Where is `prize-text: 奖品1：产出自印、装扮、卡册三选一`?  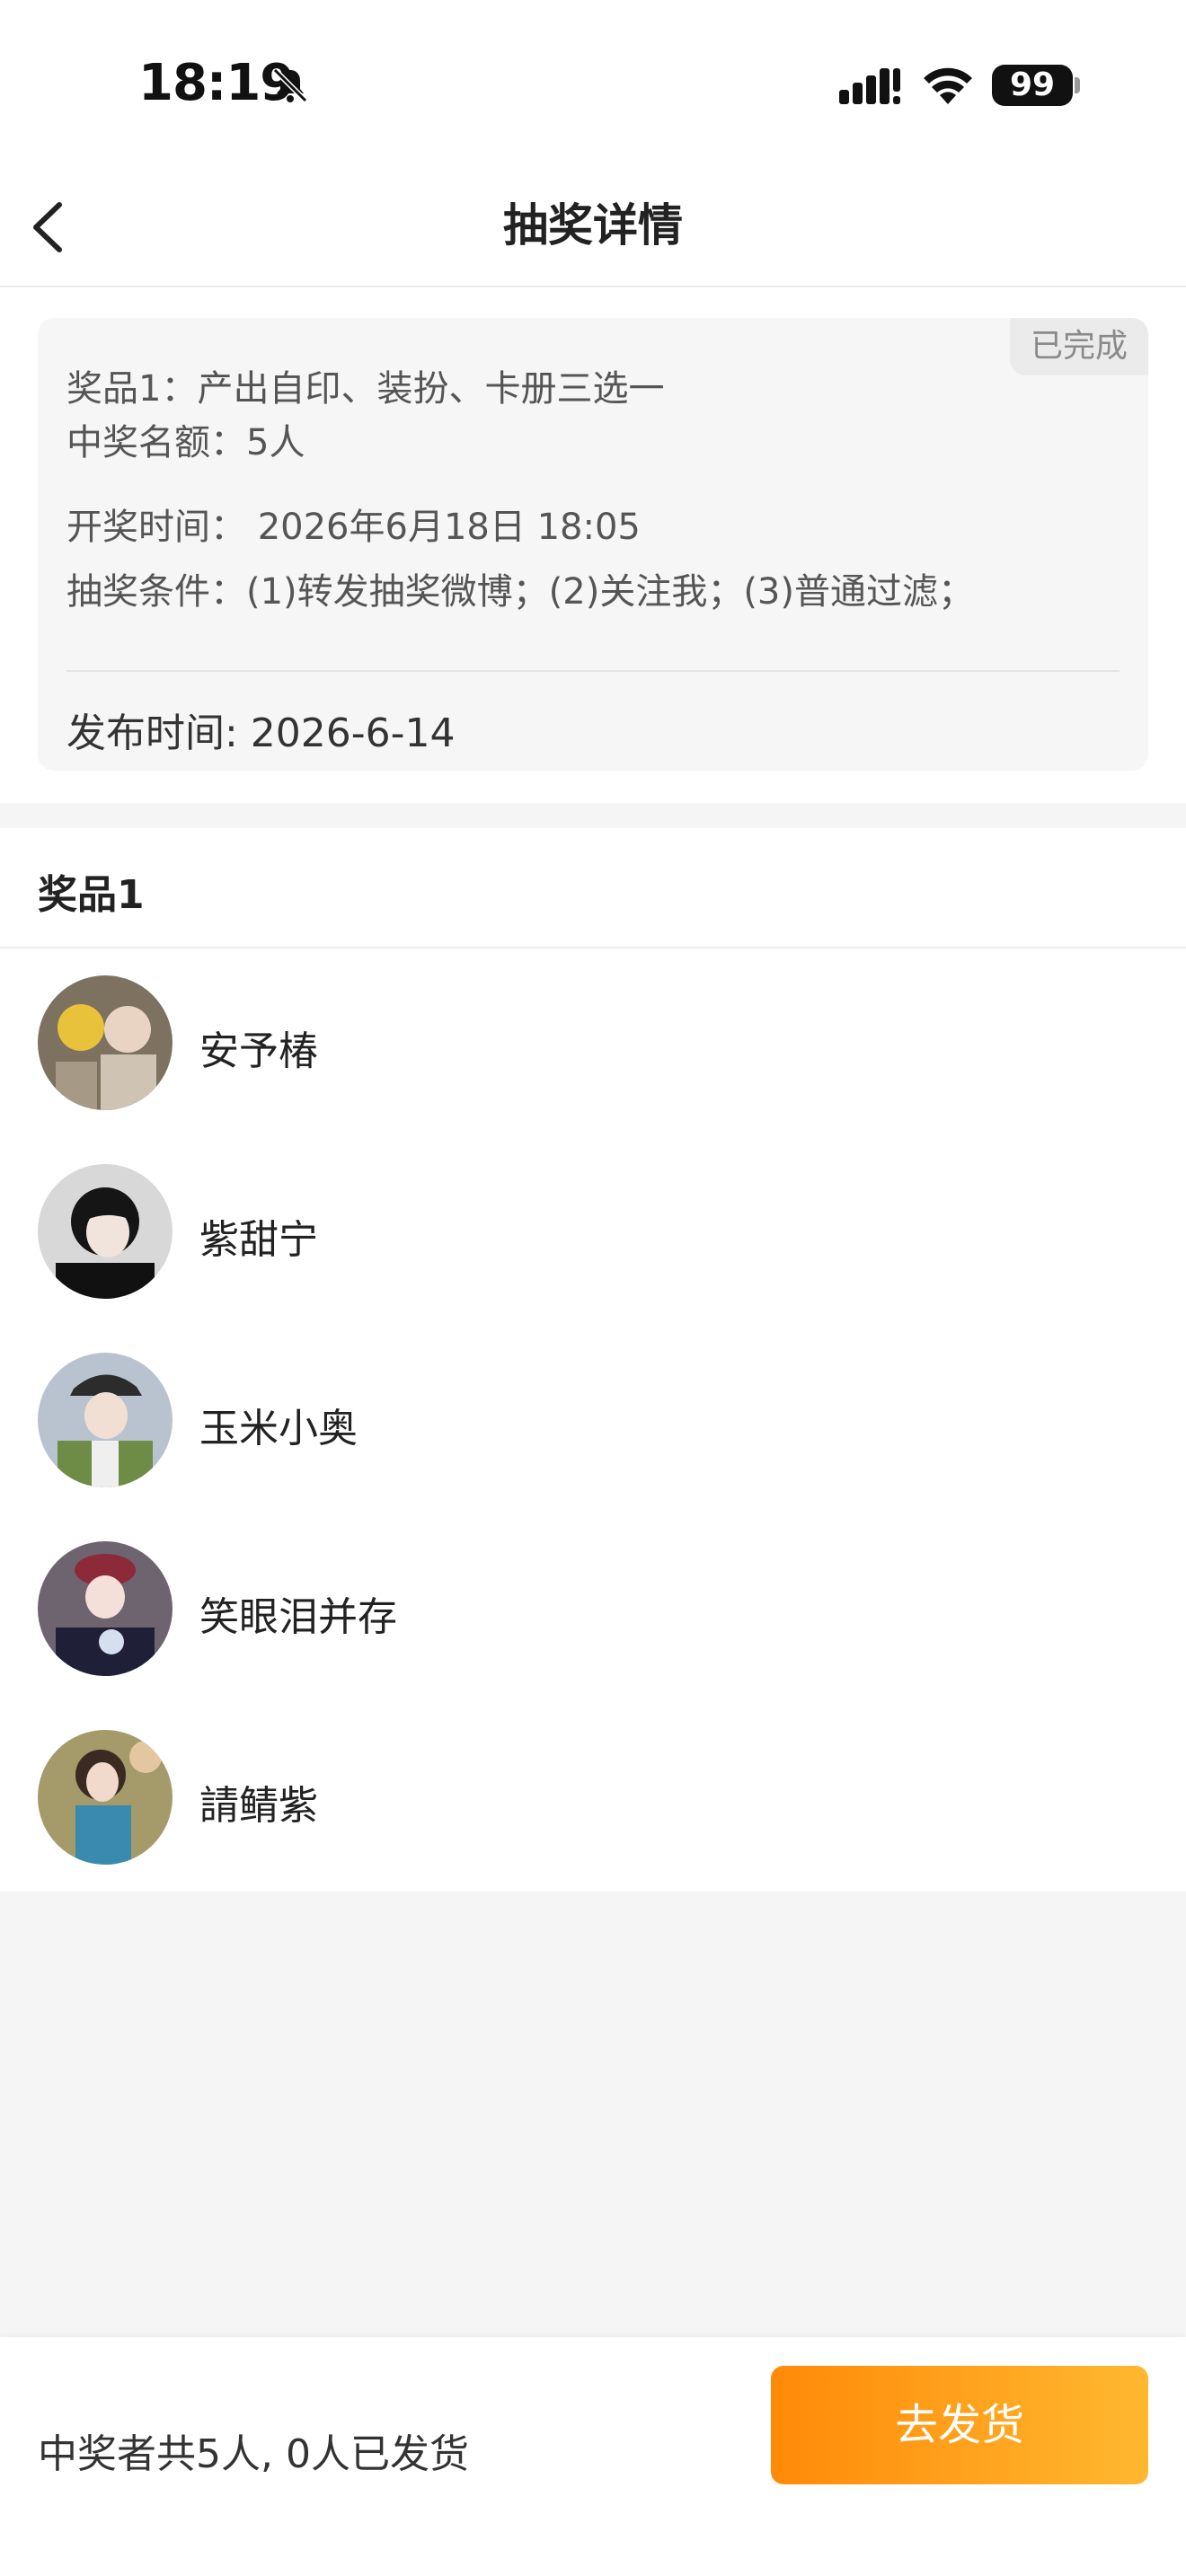 prize-text: 奖品1：产出自印、装扮、卡册三选一 is located at coordinates (365, 389).